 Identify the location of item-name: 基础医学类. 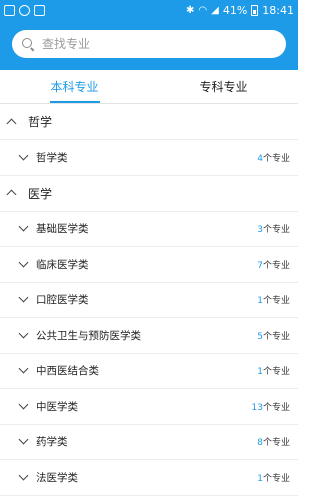
(62, 229).